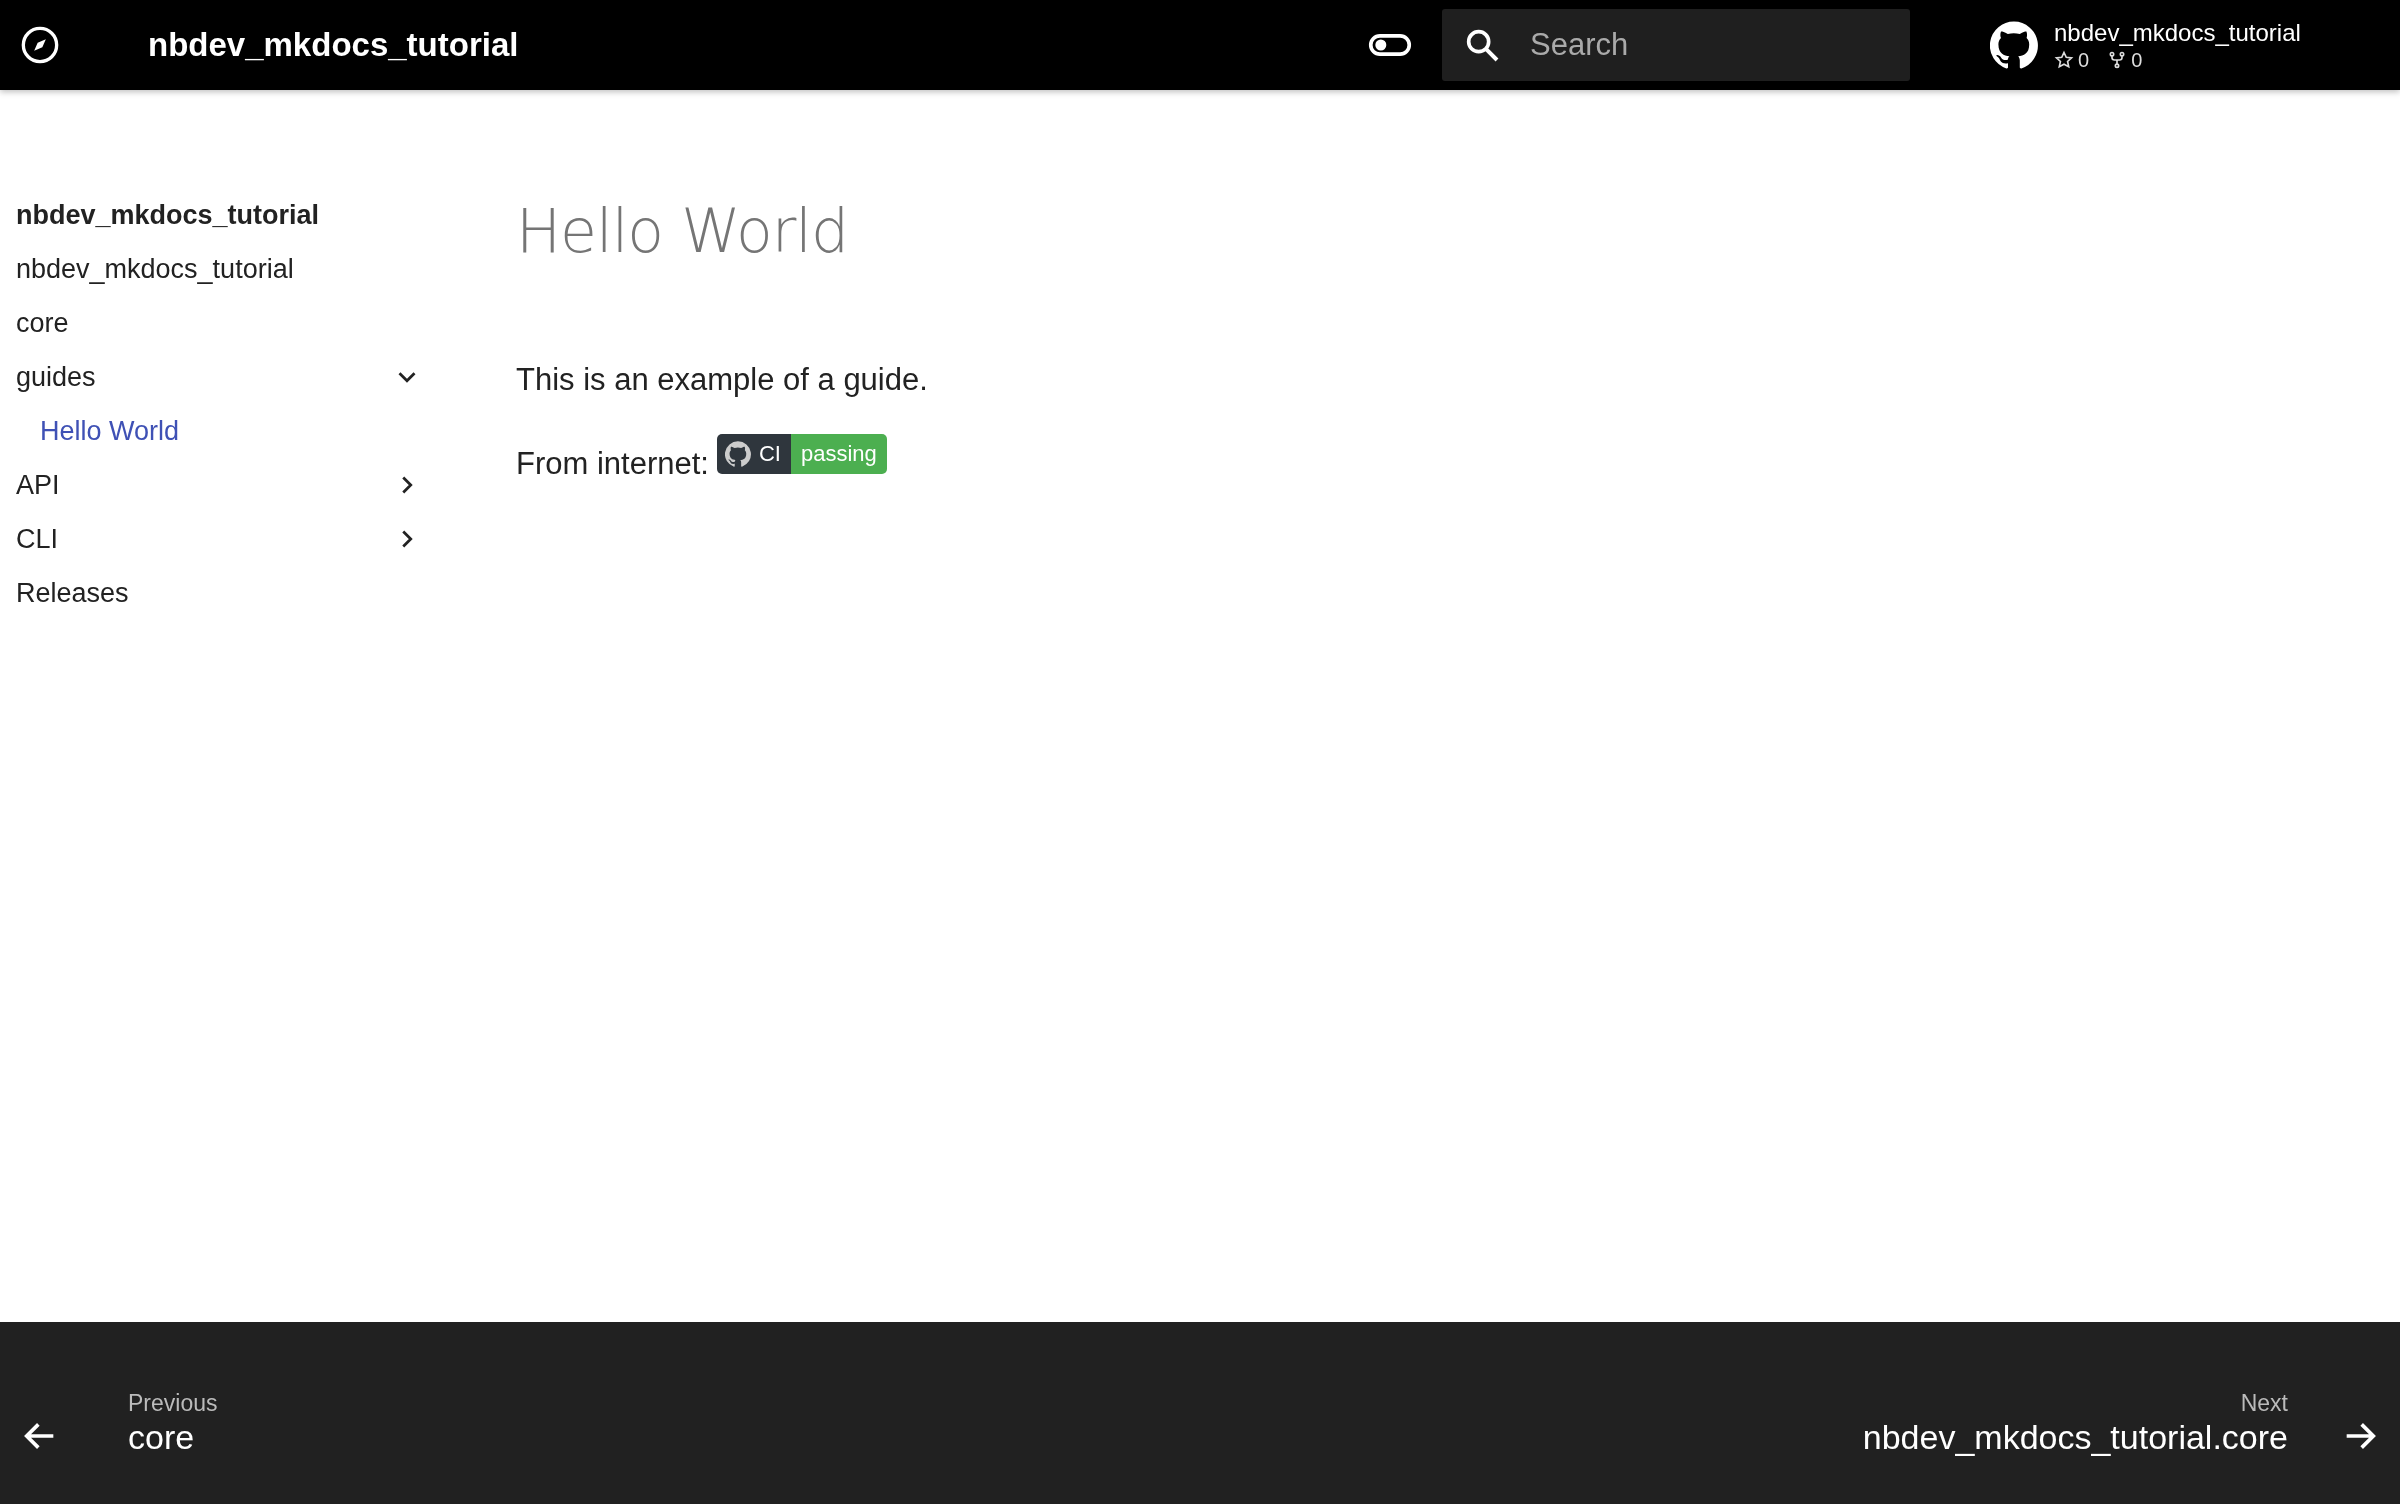 This screenshot has height=1504, width=2400. Describe the element at coordinates (2121, 1424) in the screenshot. I see `next-link: Next nbdev_mkdocs_tutorial.core` at that location.